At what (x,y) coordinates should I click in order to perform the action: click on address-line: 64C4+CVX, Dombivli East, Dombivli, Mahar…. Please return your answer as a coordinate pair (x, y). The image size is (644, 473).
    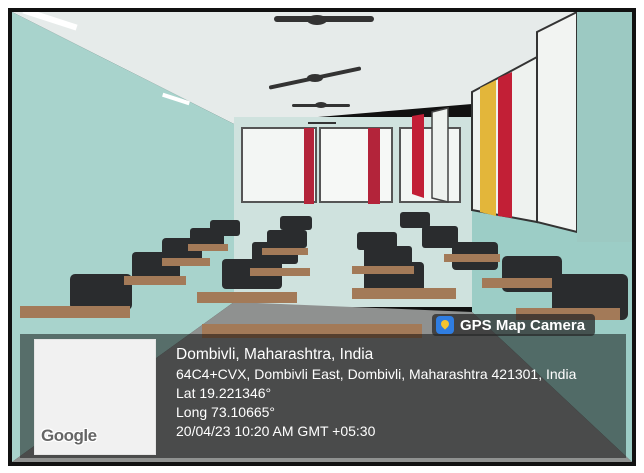
    Looking at the image, I should click on (376, 374).